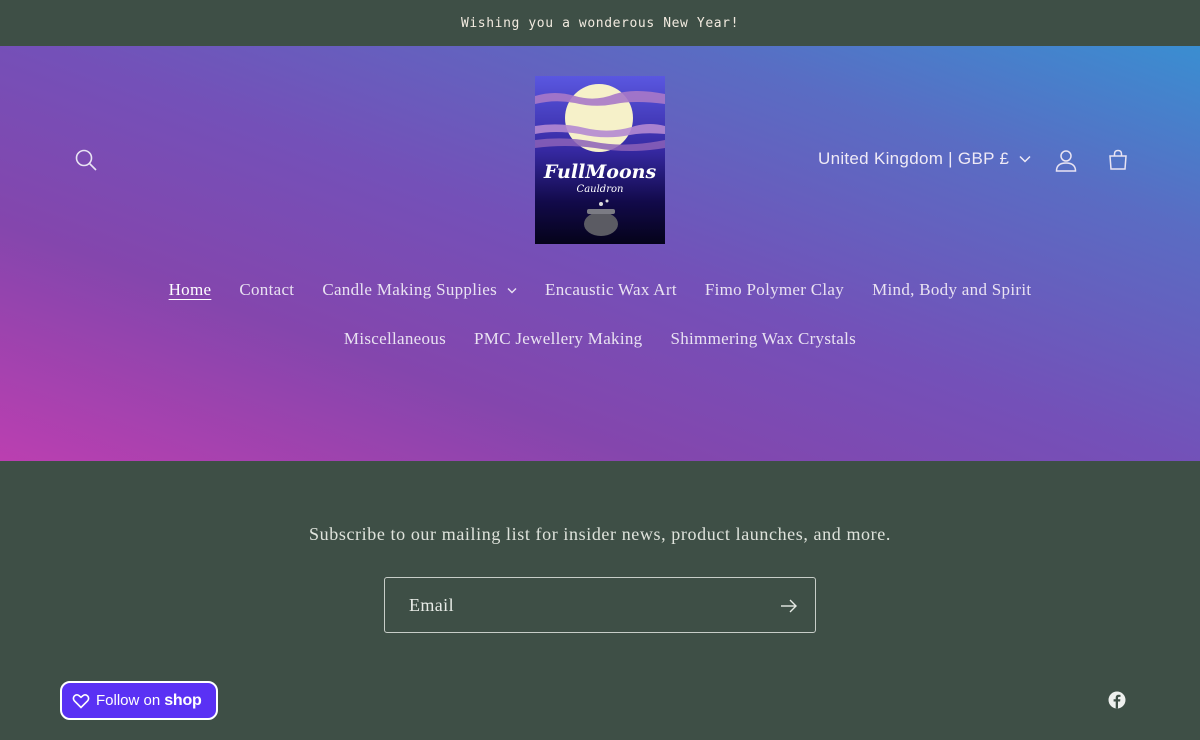 The image size is (1200, 740). I want to click on cart-button, so click(1118, 160).